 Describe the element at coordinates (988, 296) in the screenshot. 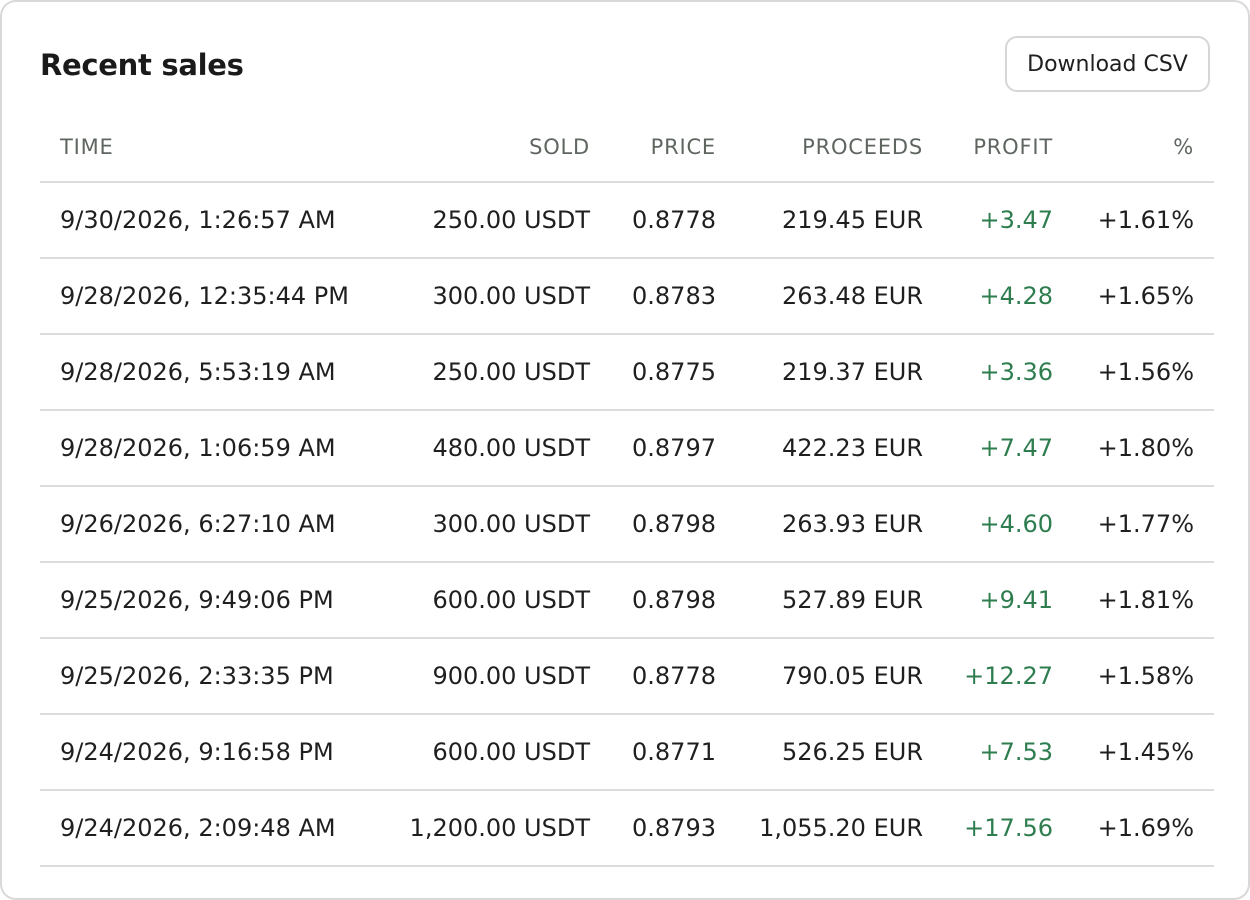

I see `cell-profit: +4.28` at that location.